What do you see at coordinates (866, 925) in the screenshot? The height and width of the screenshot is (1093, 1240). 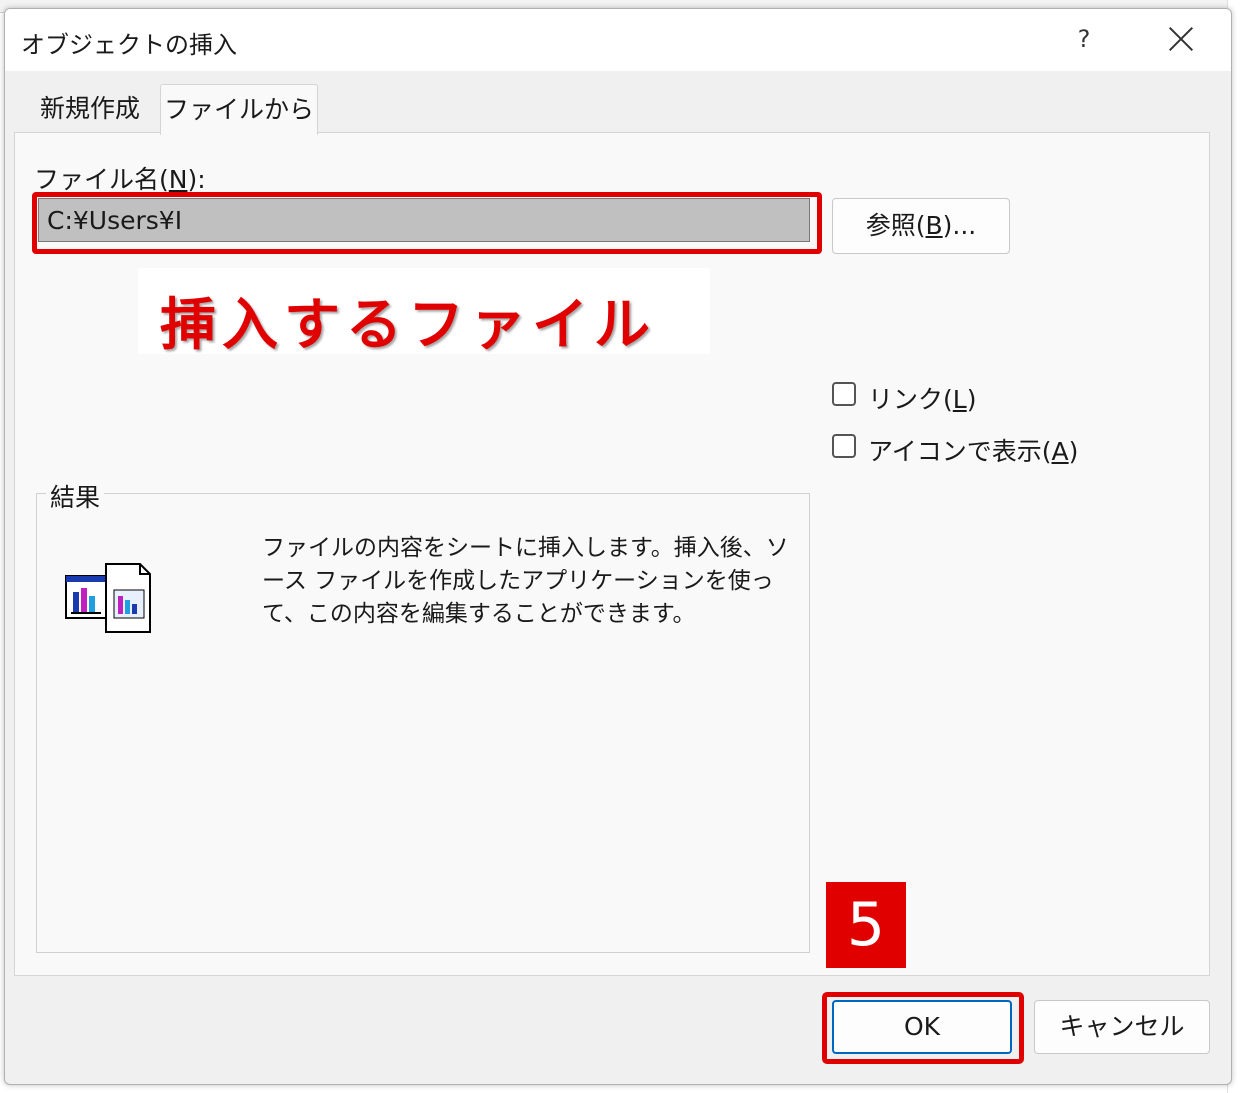 I see `step-number-badge: 5` at bounding box center [866, 925].